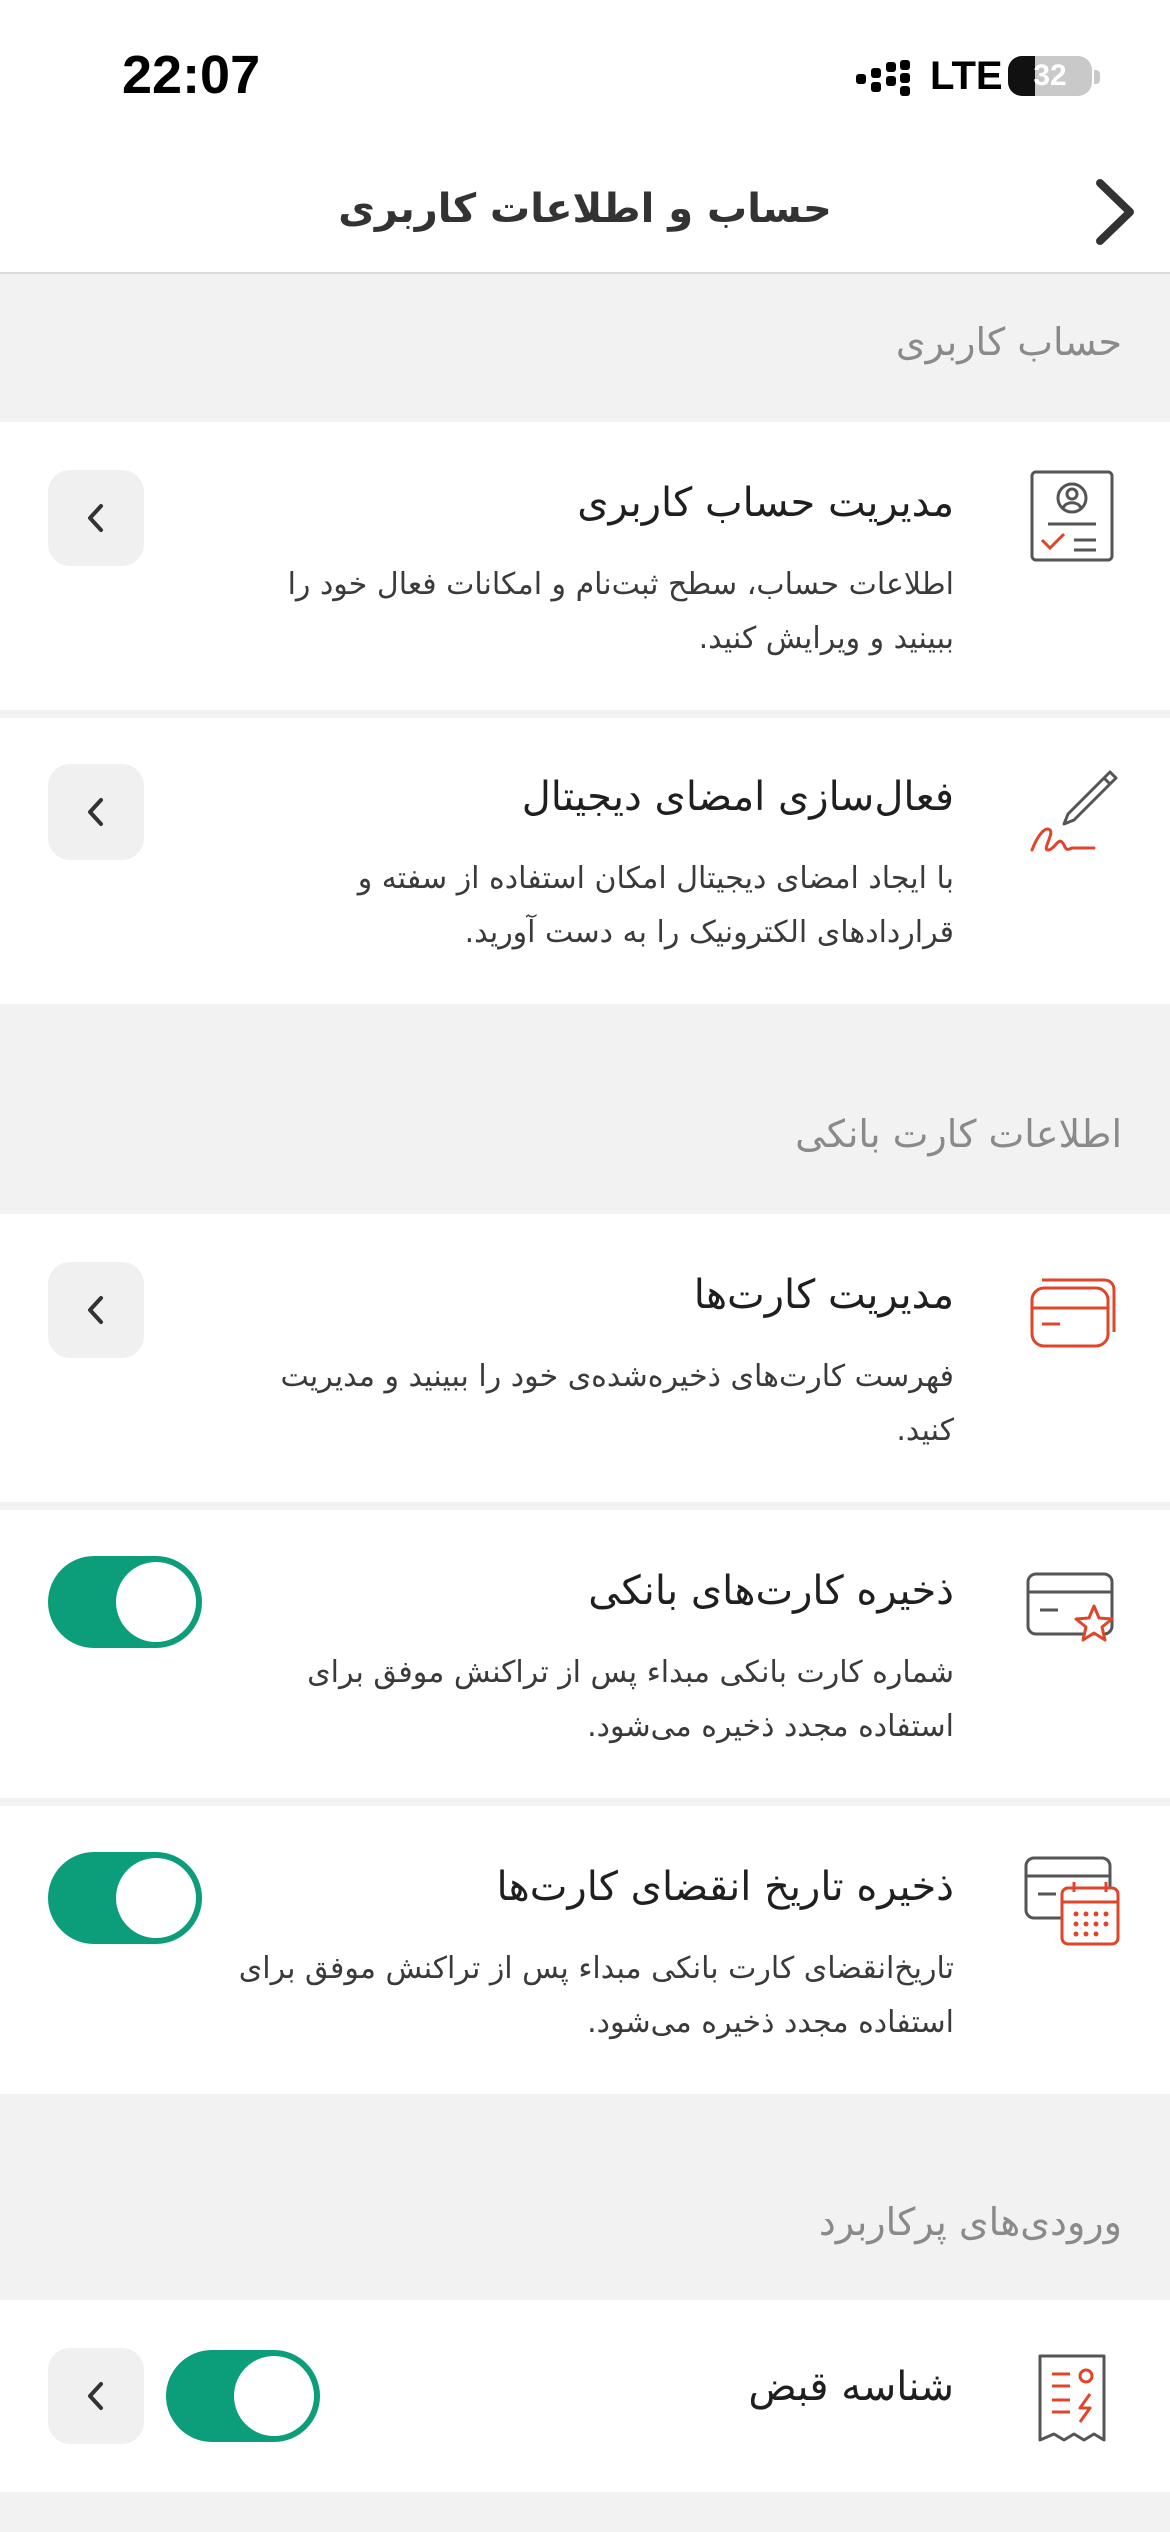  Describe the element at coordinates (1008, 342) in the screenshot. I see `section-title-account: حساب کاربری` at that location.